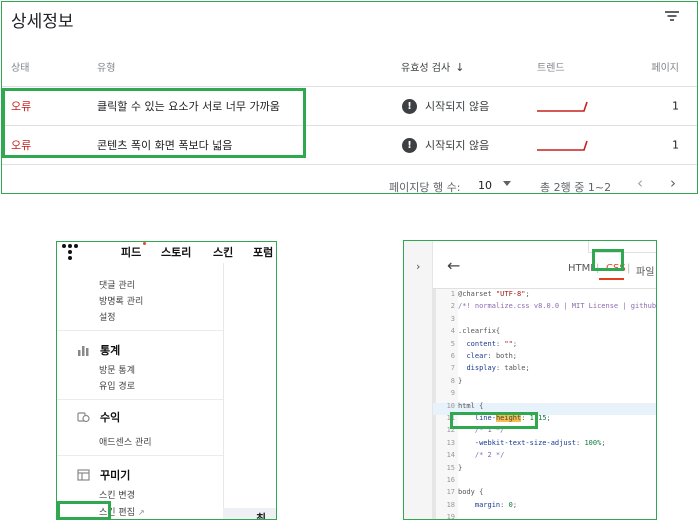  What do you see at coordinates (110, 417) in the screenshot?
I see `section-label: 수익` at bounding box center [110, 417].